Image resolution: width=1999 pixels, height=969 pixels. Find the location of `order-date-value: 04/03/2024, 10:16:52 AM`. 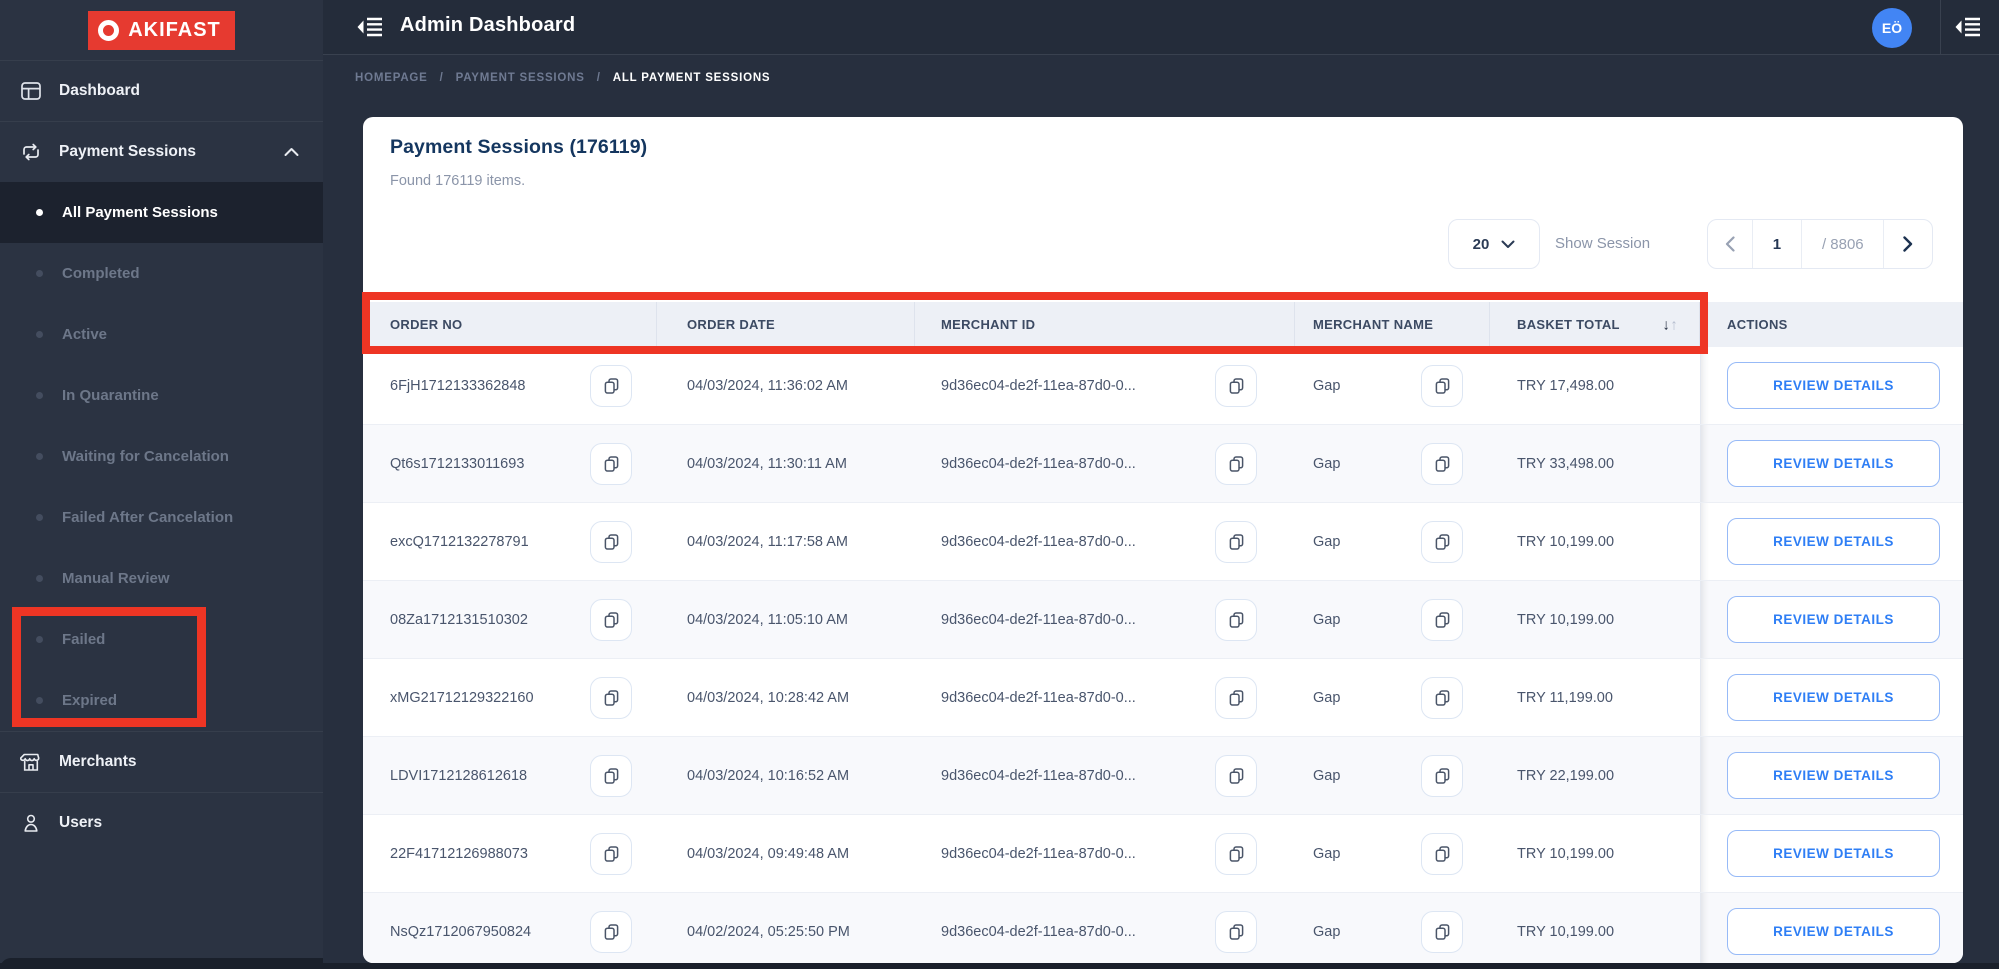

order-date-value: 04/03/2024, 10:16:52 AM is located at coordinates (768, 775).